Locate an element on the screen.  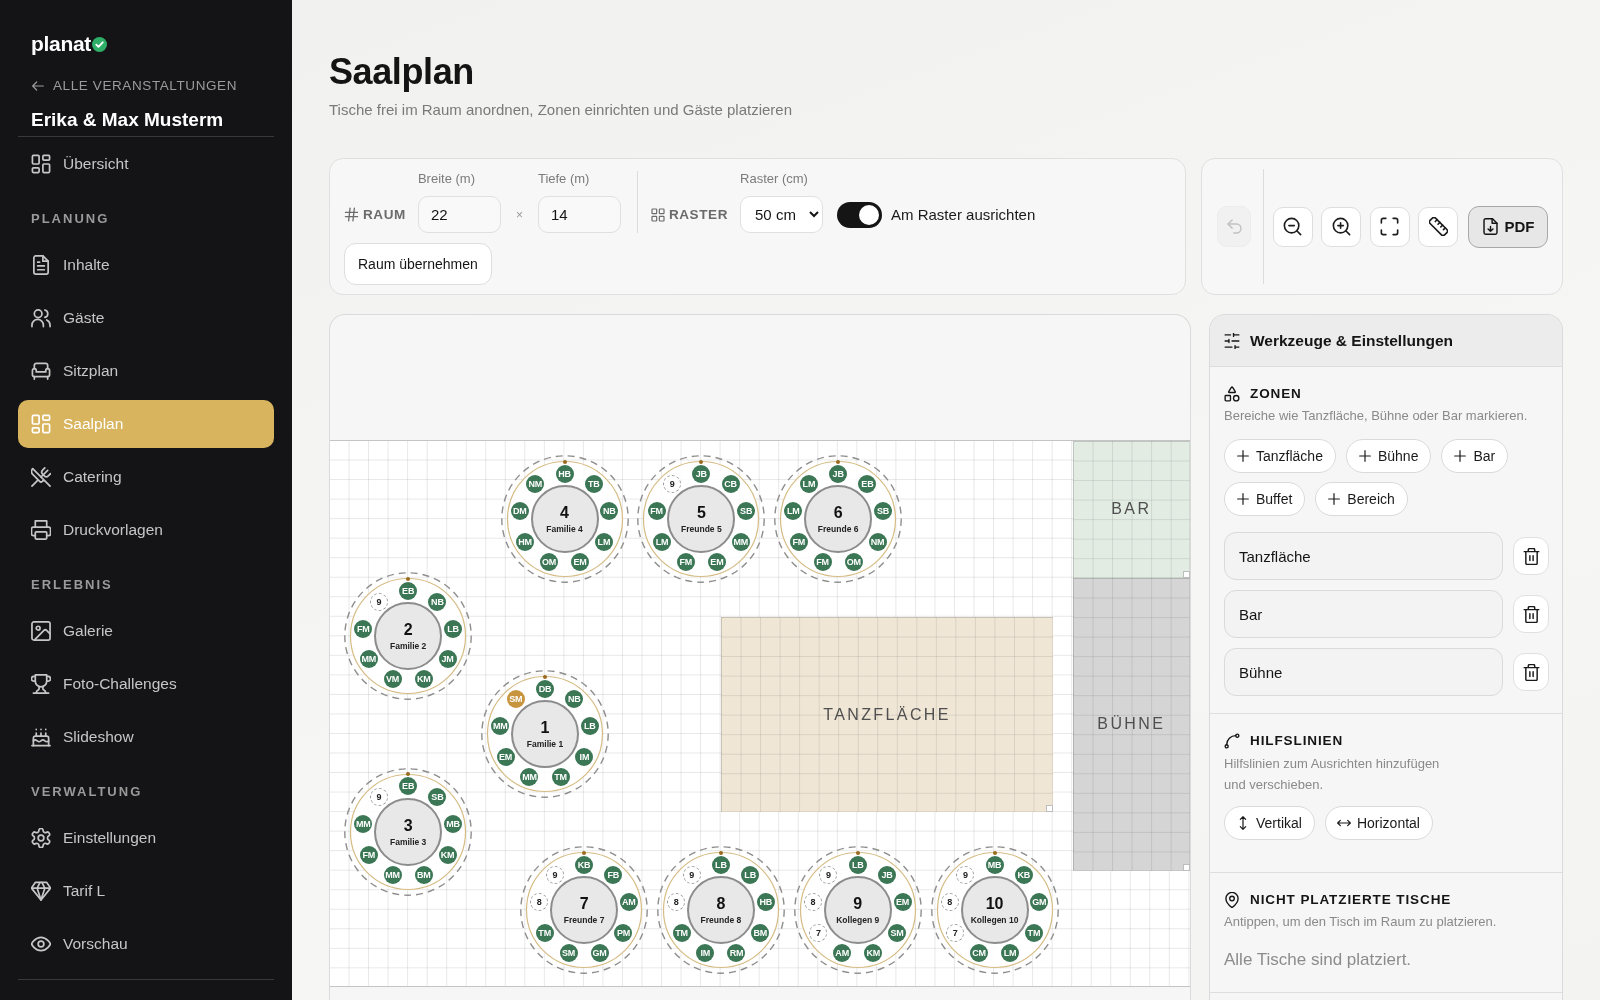
nav-item: Sitzplan is located at coordinates (146, 371).